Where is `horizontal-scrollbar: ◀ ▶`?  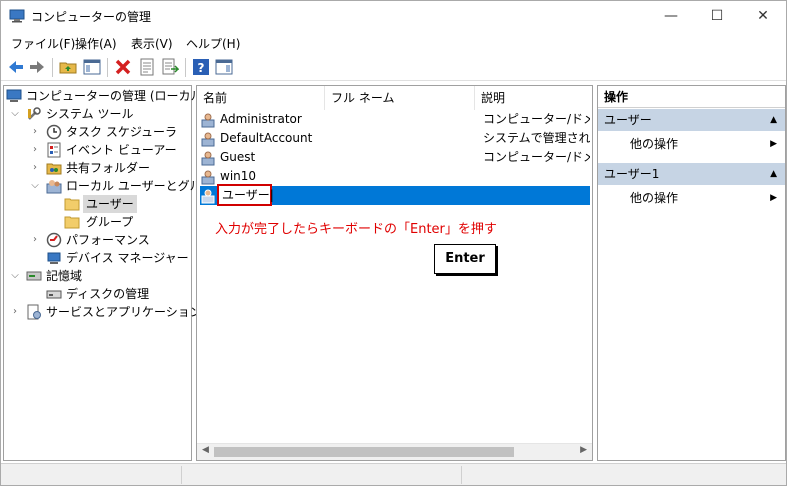 horizontal-scrollbar: ◀ ▶ is located at coordinates (394, 451).